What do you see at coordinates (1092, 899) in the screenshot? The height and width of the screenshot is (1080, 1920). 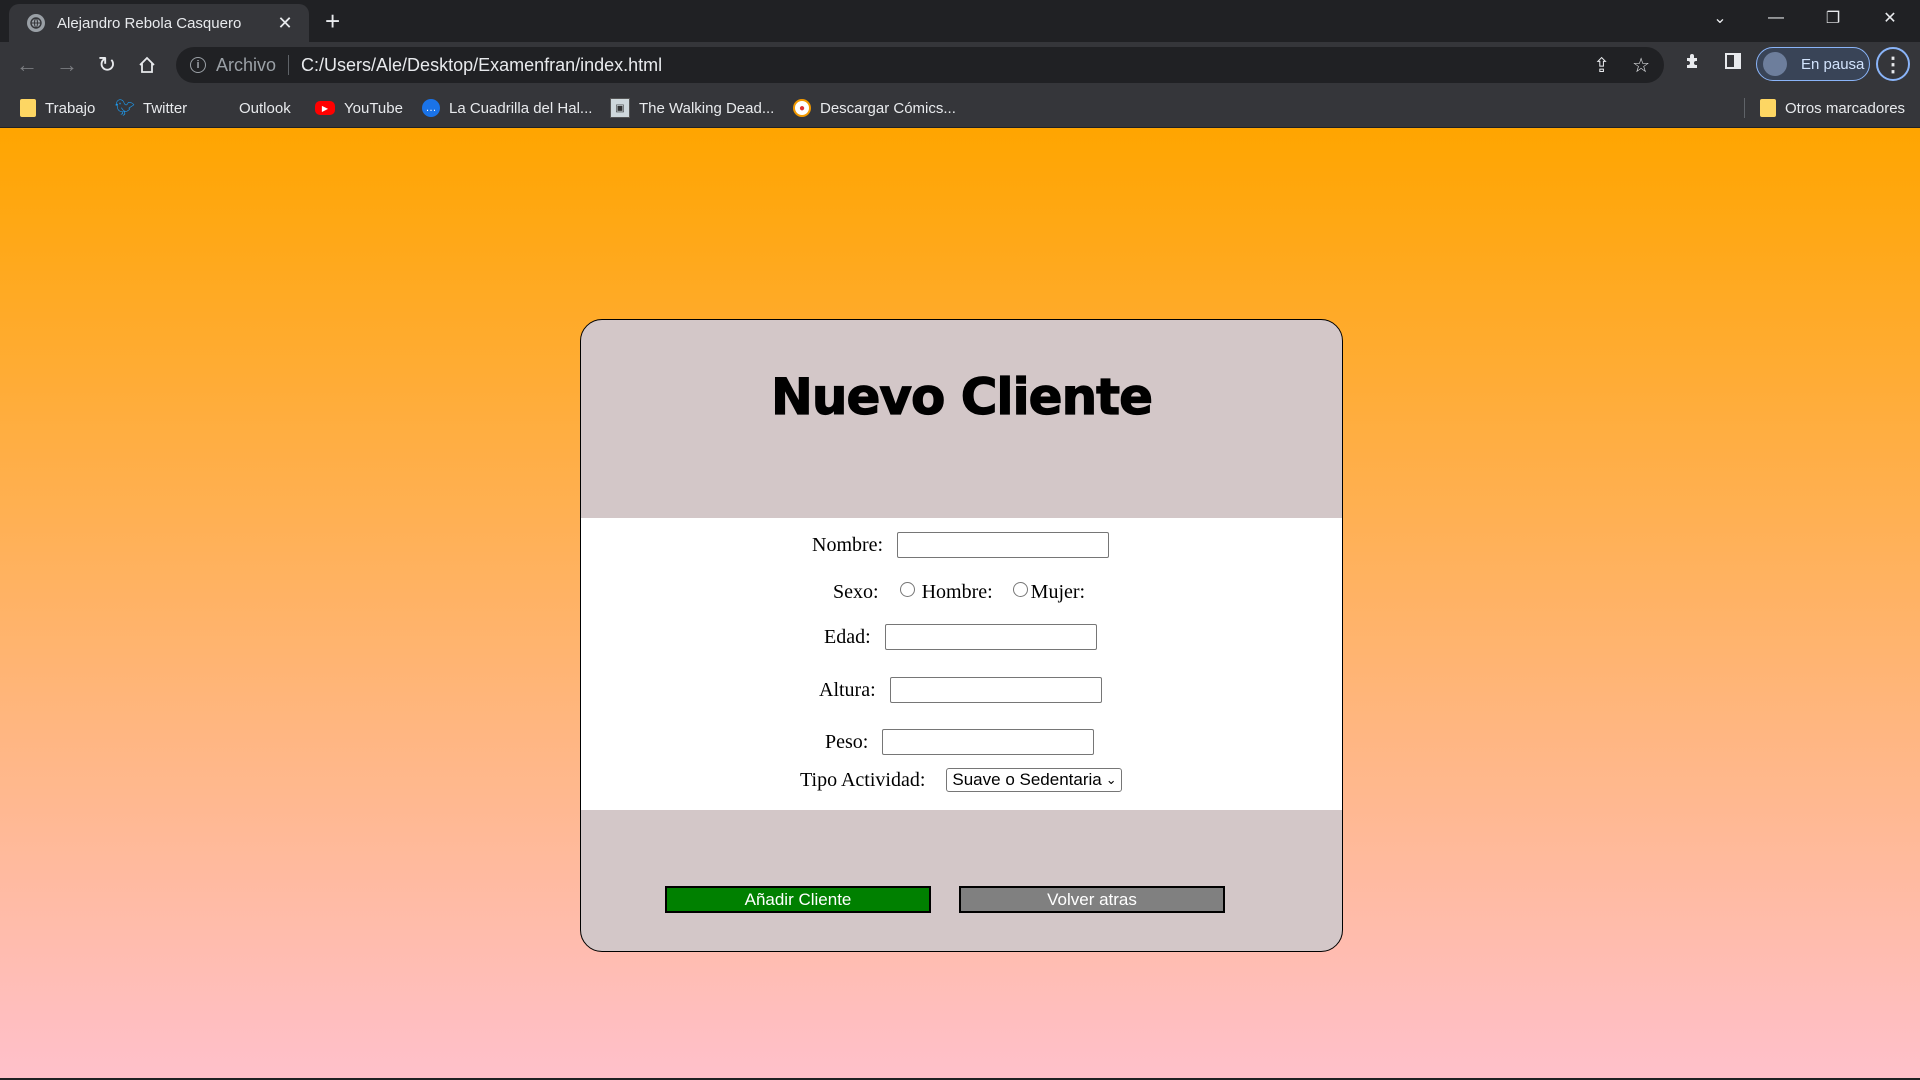 I see `back-button: Volver atras` at bounding box center [1092, 899].